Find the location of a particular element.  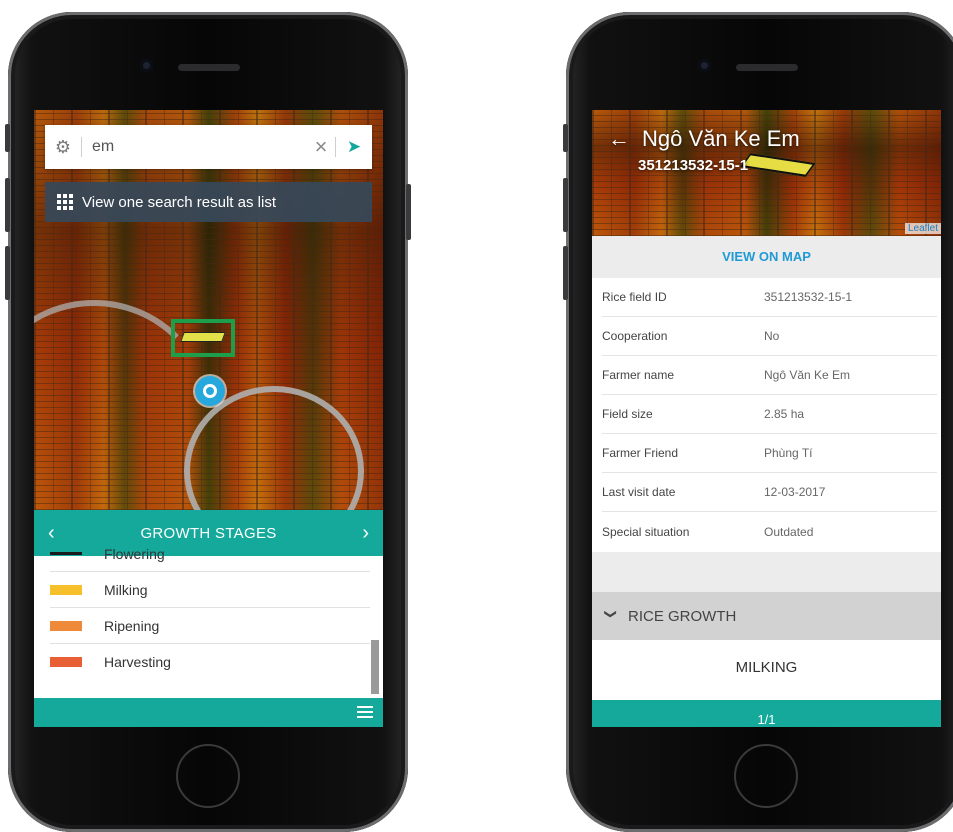

growth-stages-legend: Flowering Milking Ripening Harvesting is located at coordinates (208, 621).